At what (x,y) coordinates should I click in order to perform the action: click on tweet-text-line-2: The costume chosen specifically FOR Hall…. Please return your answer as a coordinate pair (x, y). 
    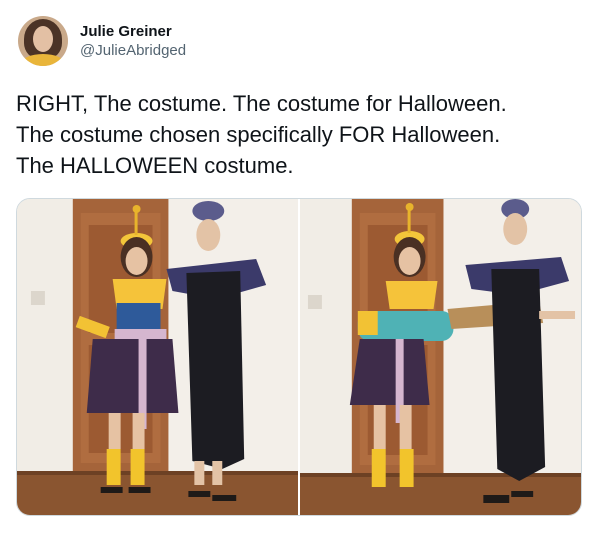
    Looking at the image, I should click on (258, 134).